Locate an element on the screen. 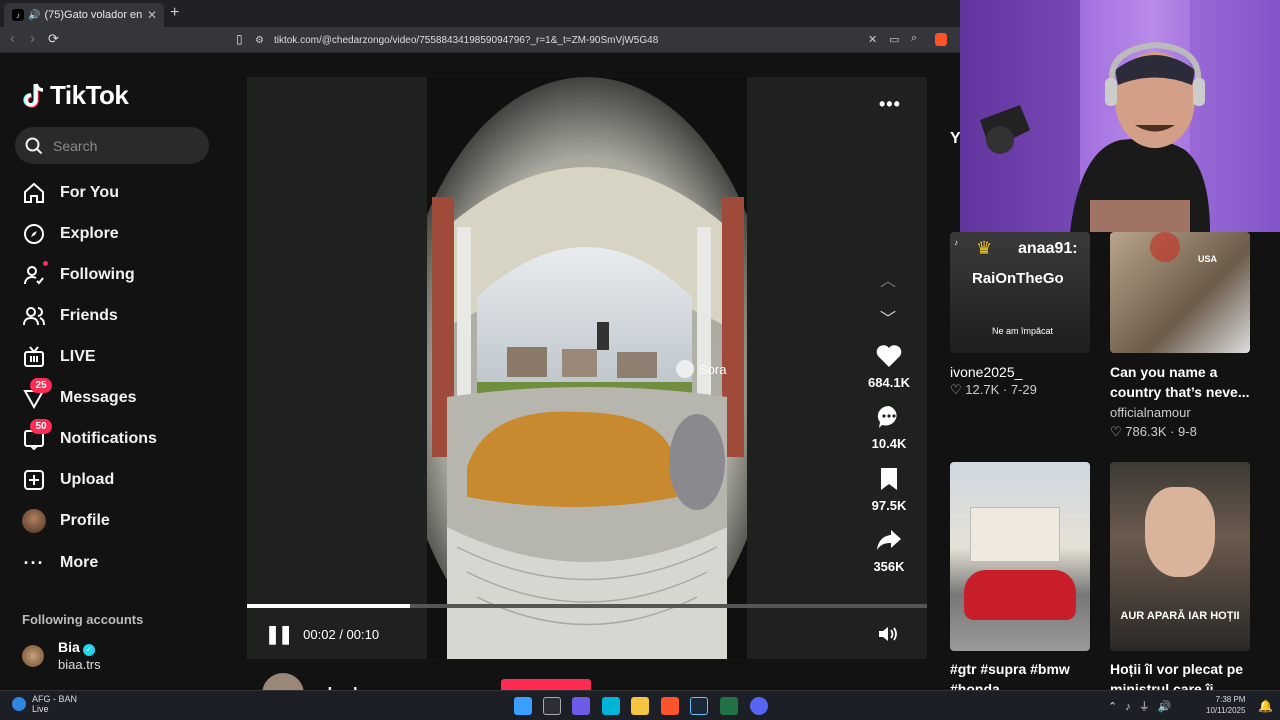 This screenshot has height=720, width=1280. share-count: 356K is located at coordinates (889, 566).